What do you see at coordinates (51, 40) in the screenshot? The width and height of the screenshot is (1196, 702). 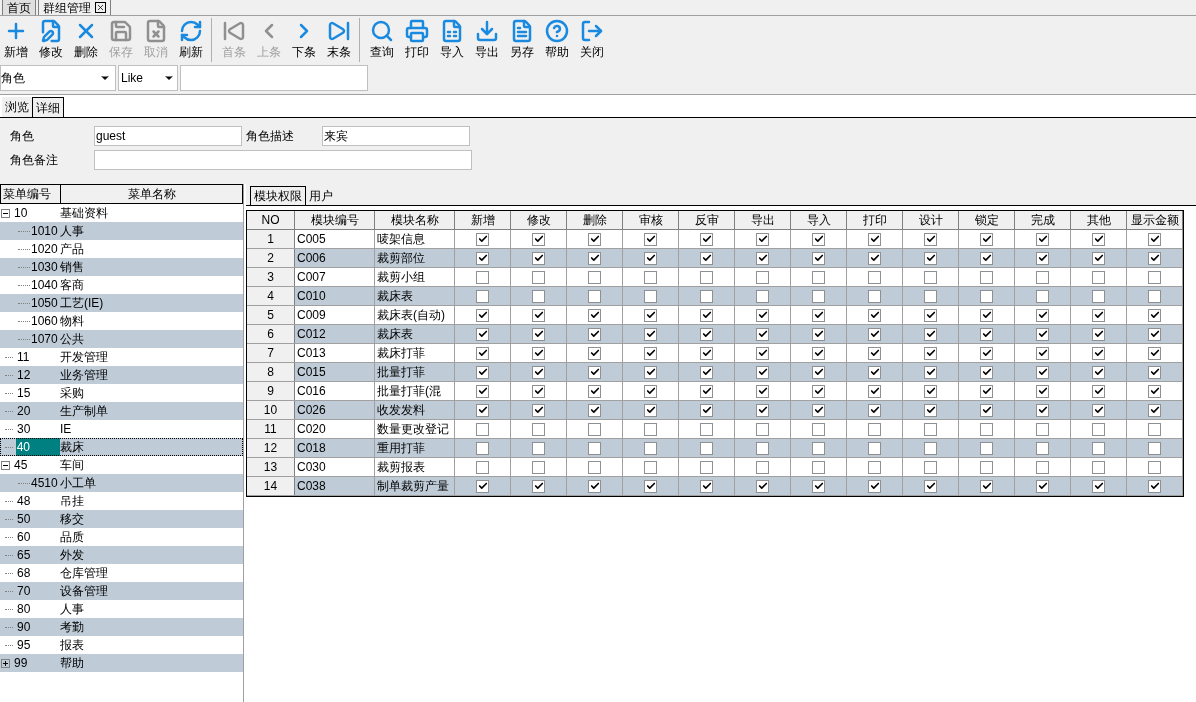 I see `toolbar-button: 修改` at bounding box center [51, 40].